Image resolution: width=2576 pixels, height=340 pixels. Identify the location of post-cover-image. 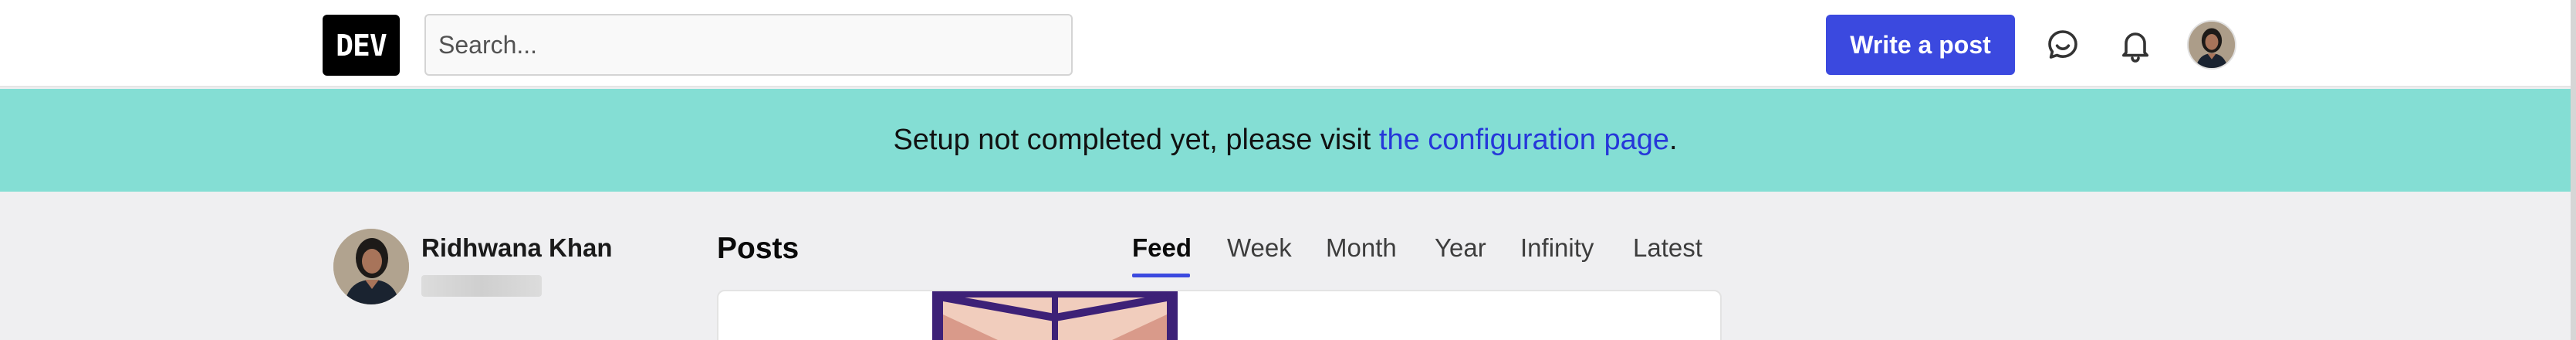
(1055, 315).